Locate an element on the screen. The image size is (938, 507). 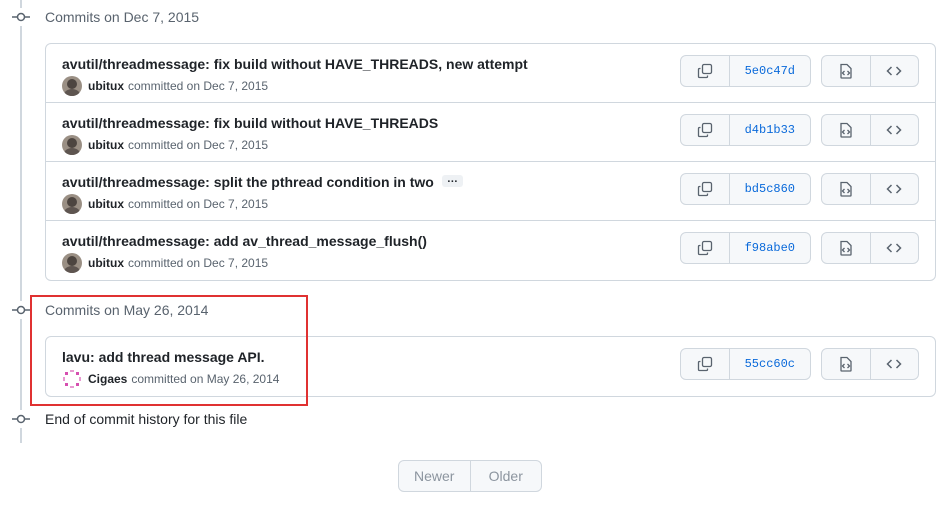
sha-button-group: d4b1b33 is located at coordinates (745, 130).